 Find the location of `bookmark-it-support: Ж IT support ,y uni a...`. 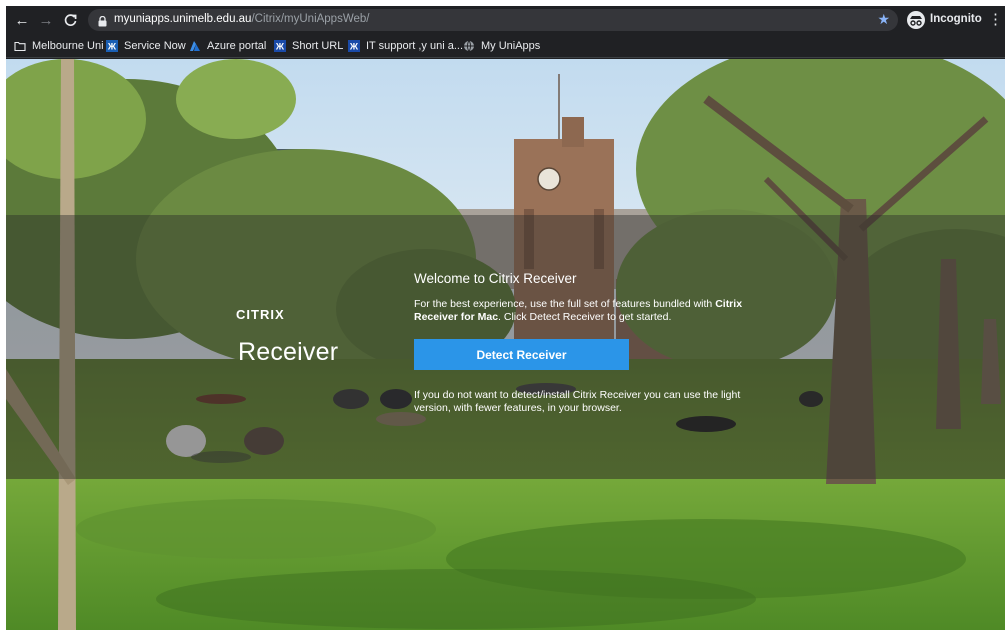

bookmark-it-support: Ж IT support ,y uni a... is located at coordinates (405, 46).